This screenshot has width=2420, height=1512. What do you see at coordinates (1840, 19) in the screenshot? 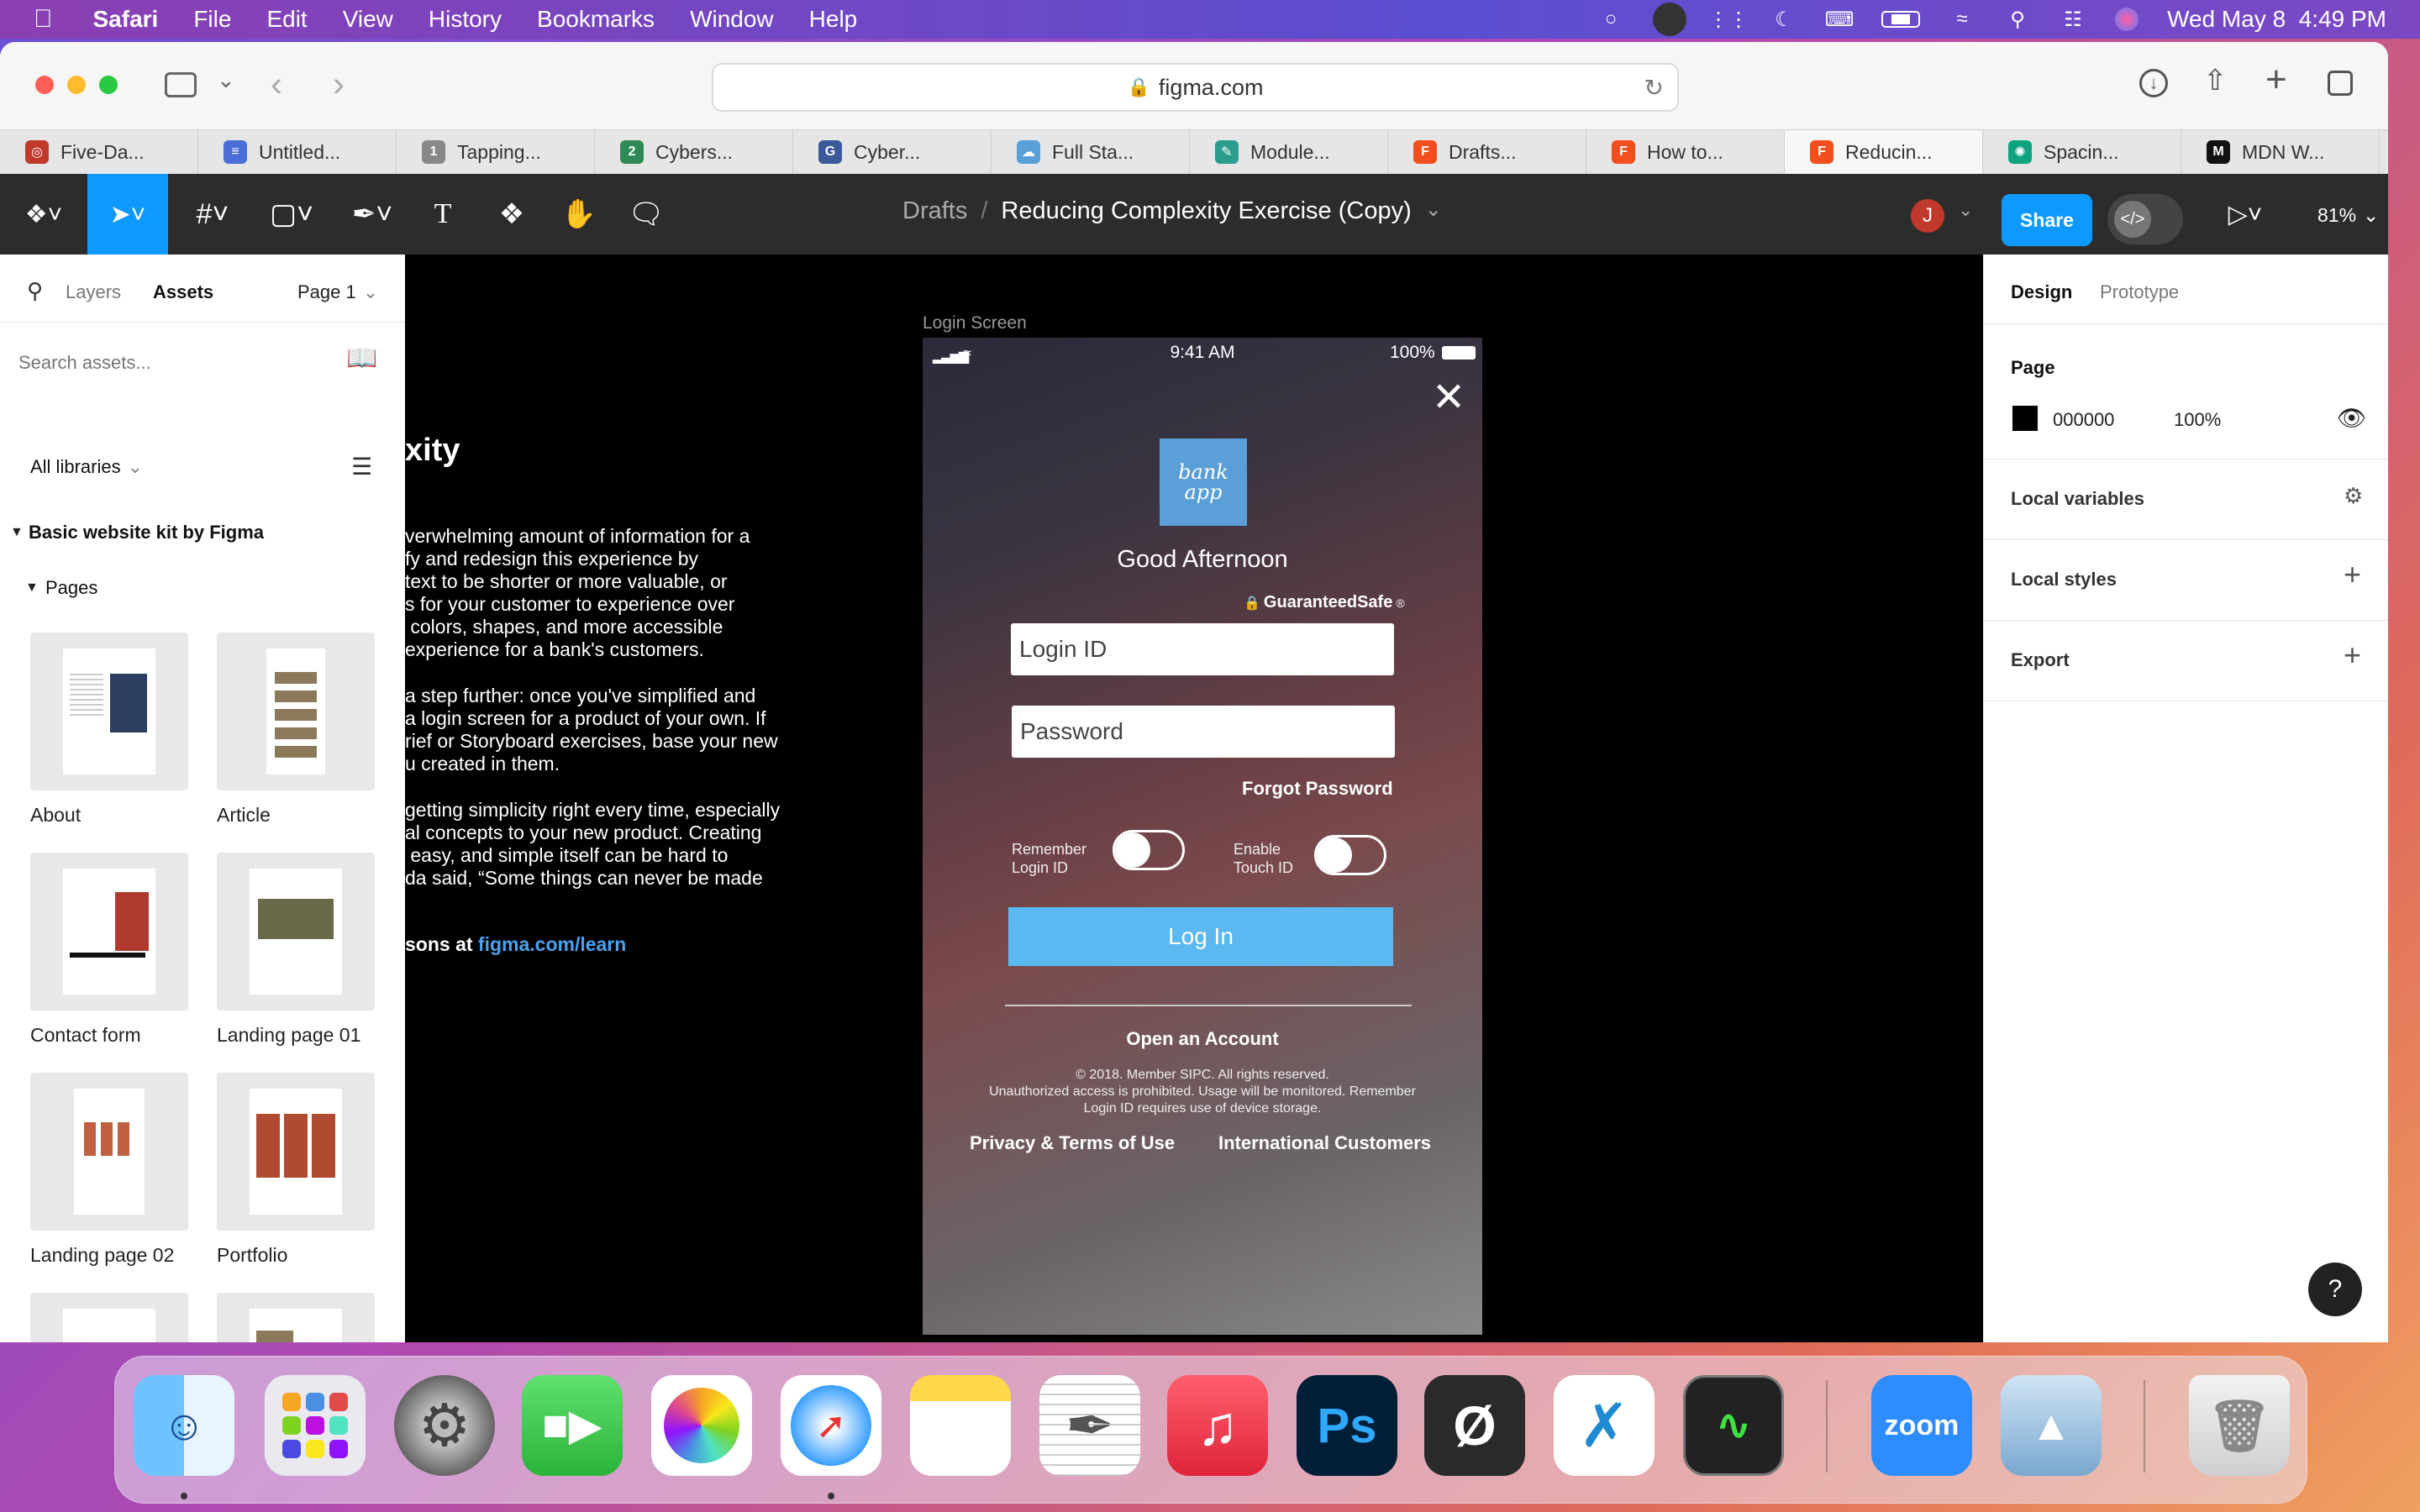
I see `keyboard-icon: ⌨` at bounding box center [1840, 19].